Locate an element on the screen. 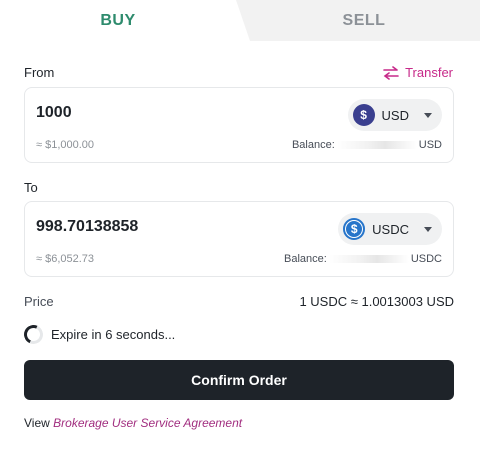  usdc-coin-icon: $ is located at coordinates (354, 229).